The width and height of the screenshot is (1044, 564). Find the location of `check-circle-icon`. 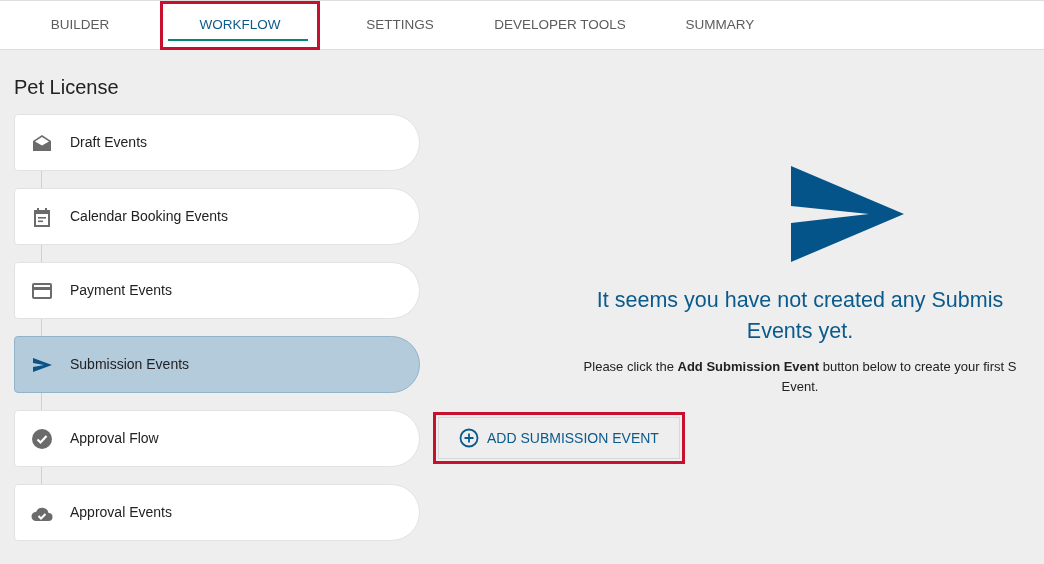

check-circle-icon is located at coordinates (42, 438).